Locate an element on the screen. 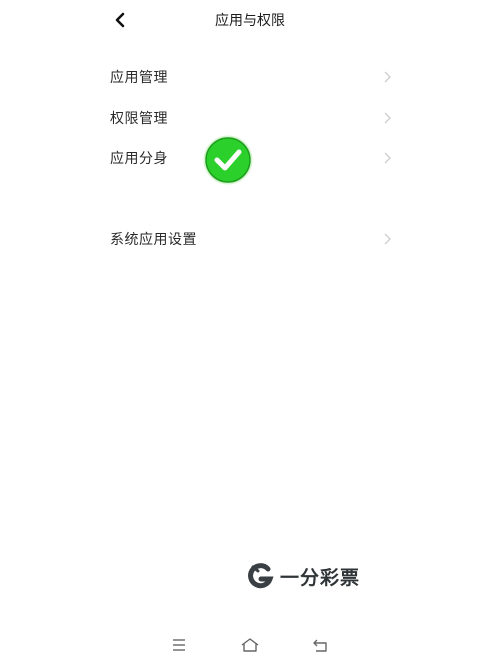 The image size is (500, 659). back-nav-button is located at coordinates (321, 645).